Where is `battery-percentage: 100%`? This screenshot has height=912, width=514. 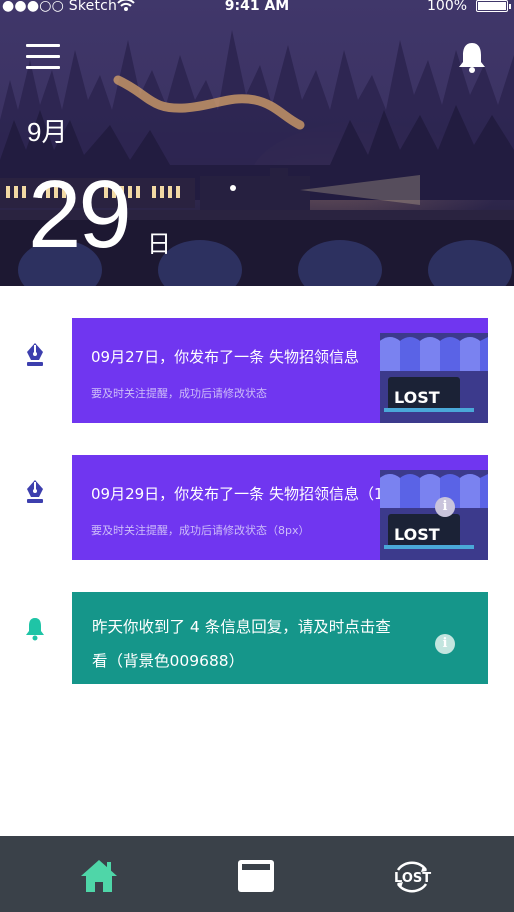 battery-percentage: 100% is located at coordinates (447, 7).